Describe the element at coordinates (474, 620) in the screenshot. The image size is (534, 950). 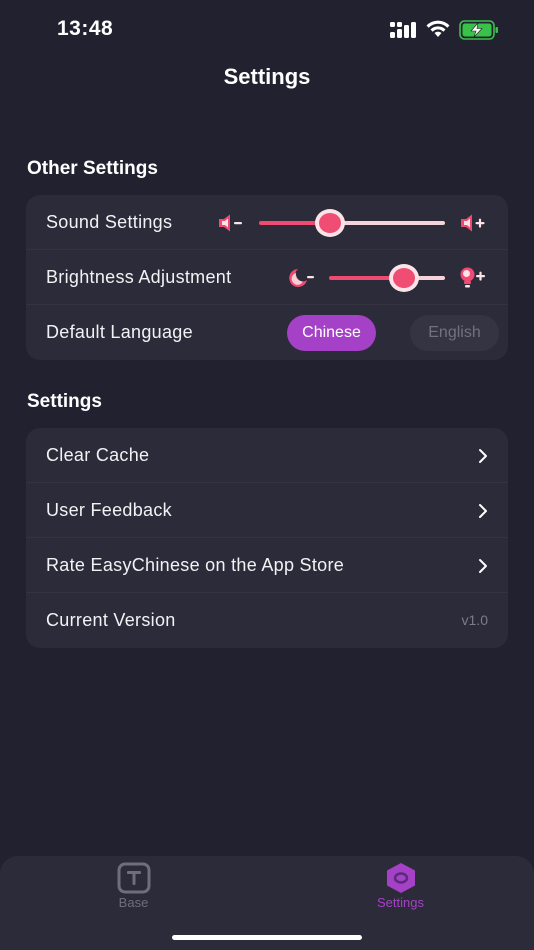
I see `version-value: v1.0` at that location.